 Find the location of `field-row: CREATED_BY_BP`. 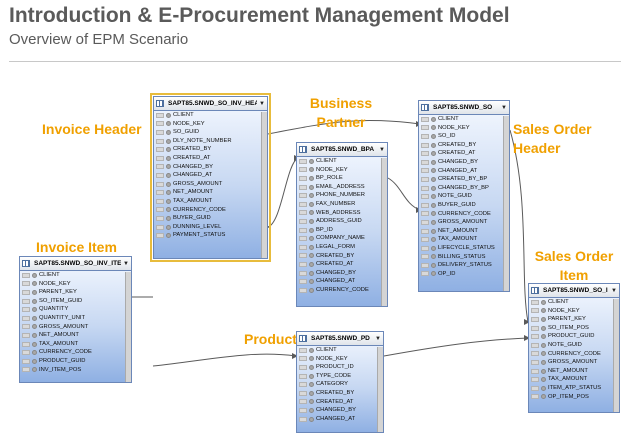

field-row: CREATED_BY_BP is located at coordinates (465, 179).